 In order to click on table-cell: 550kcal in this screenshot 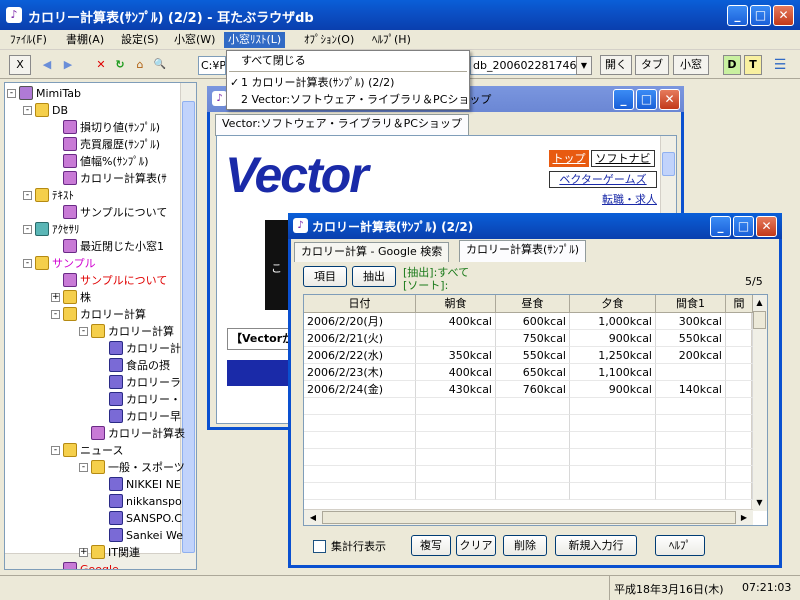, I will do `click(533, 355)`.